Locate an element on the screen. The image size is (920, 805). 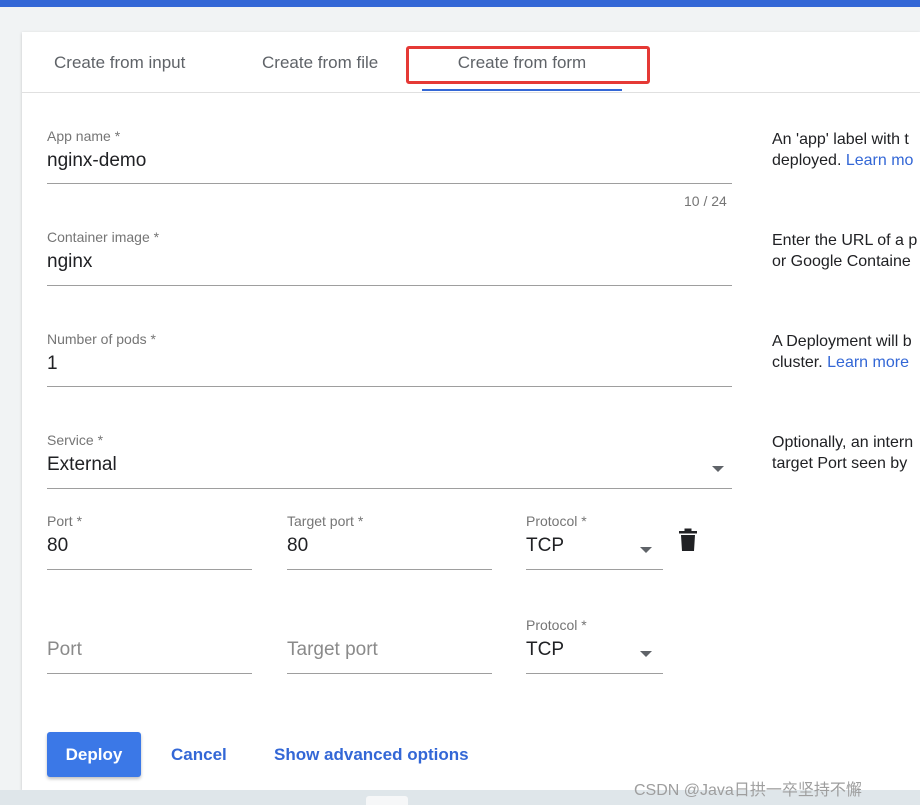
help-service-line2: target Port seen by is located at coordinates (840, 463).